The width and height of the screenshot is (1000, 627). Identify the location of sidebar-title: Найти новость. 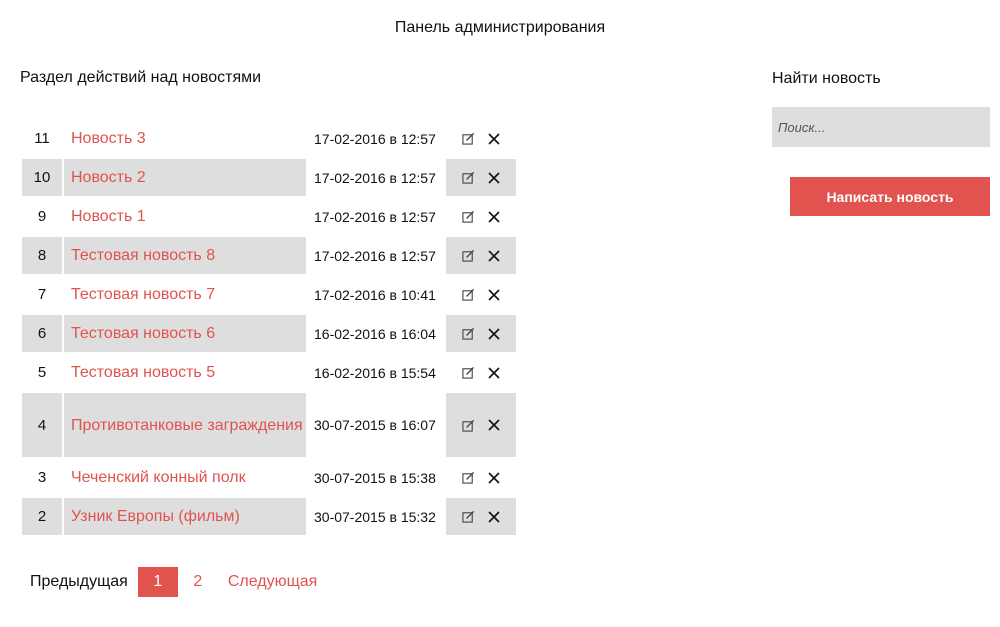
(826, 78).